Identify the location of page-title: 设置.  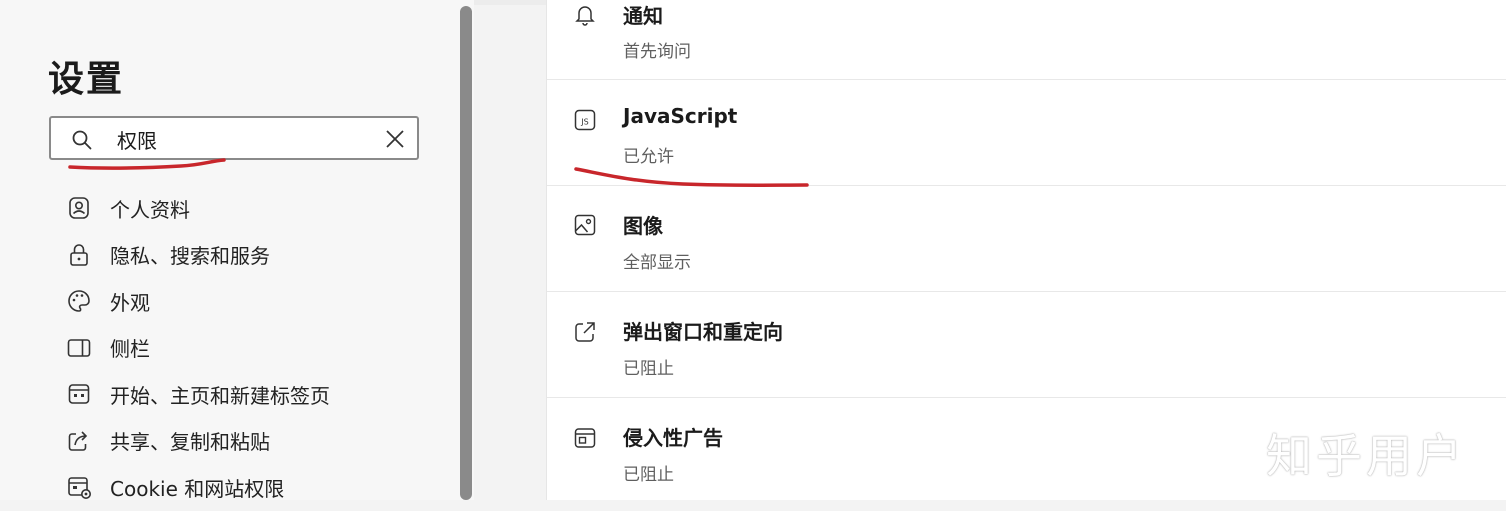
(86, 79).